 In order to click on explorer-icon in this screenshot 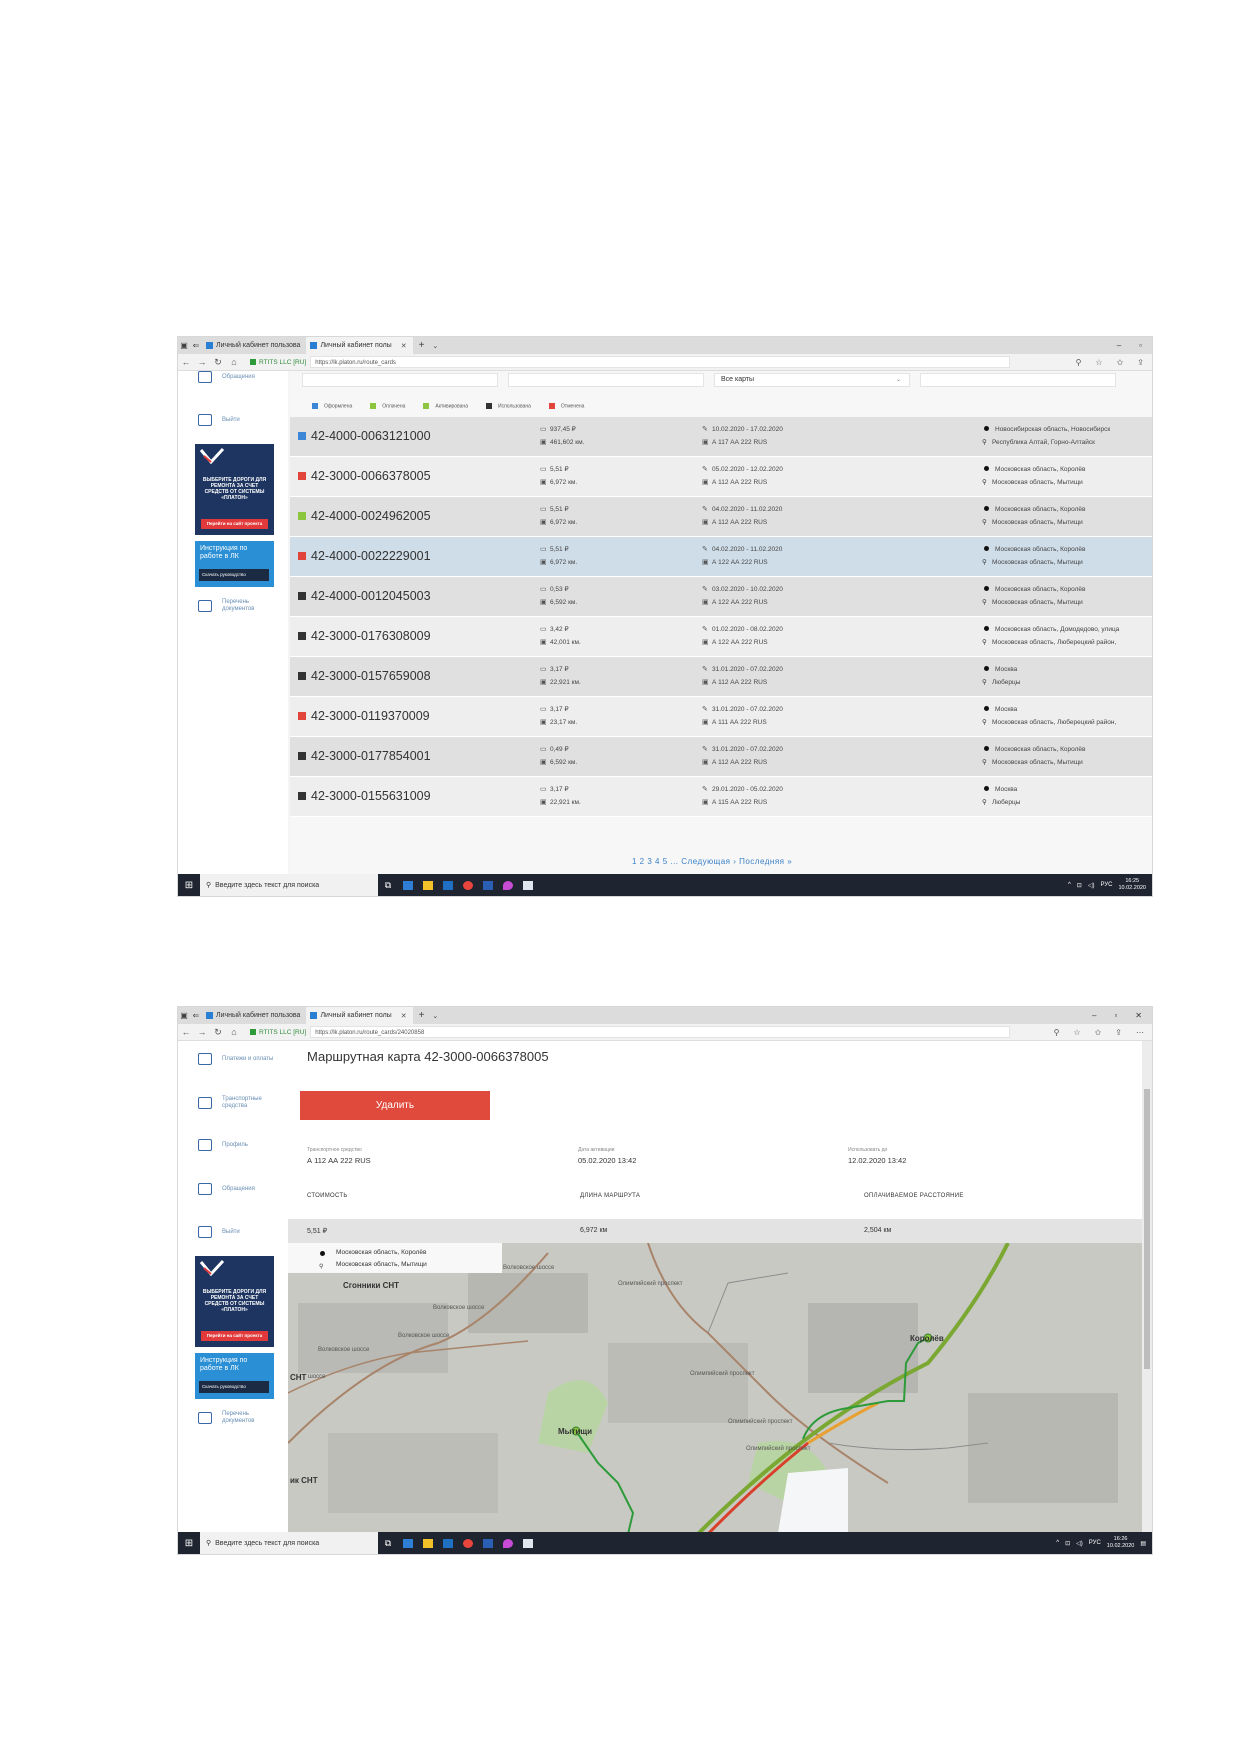, I will do `click(428, 885)`.